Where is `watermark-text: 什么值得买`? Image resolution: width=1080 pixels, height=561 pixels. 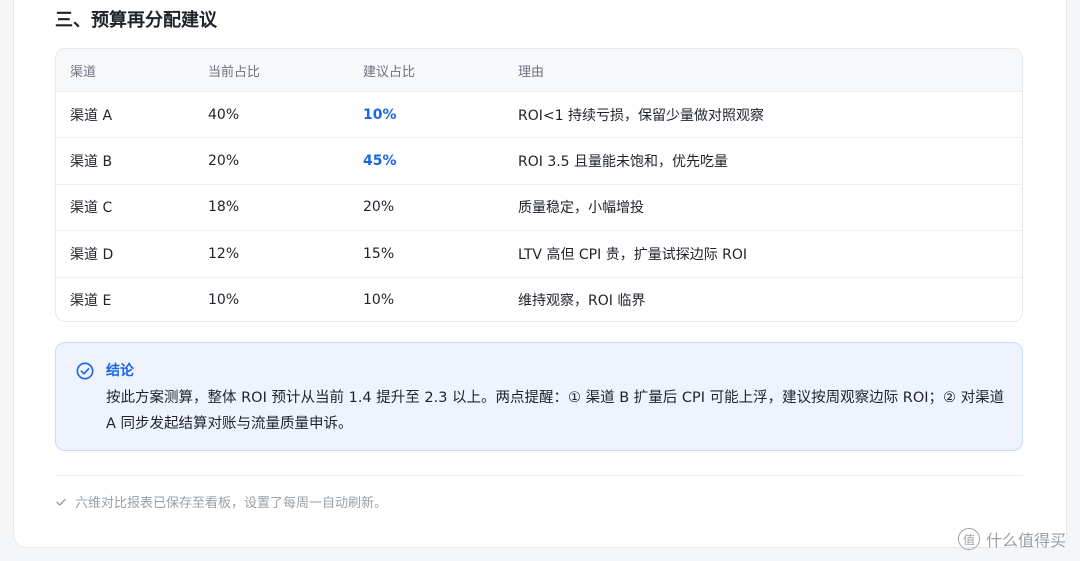 watermark-text: 什么值得买 is located at coordinates (1025, 540).